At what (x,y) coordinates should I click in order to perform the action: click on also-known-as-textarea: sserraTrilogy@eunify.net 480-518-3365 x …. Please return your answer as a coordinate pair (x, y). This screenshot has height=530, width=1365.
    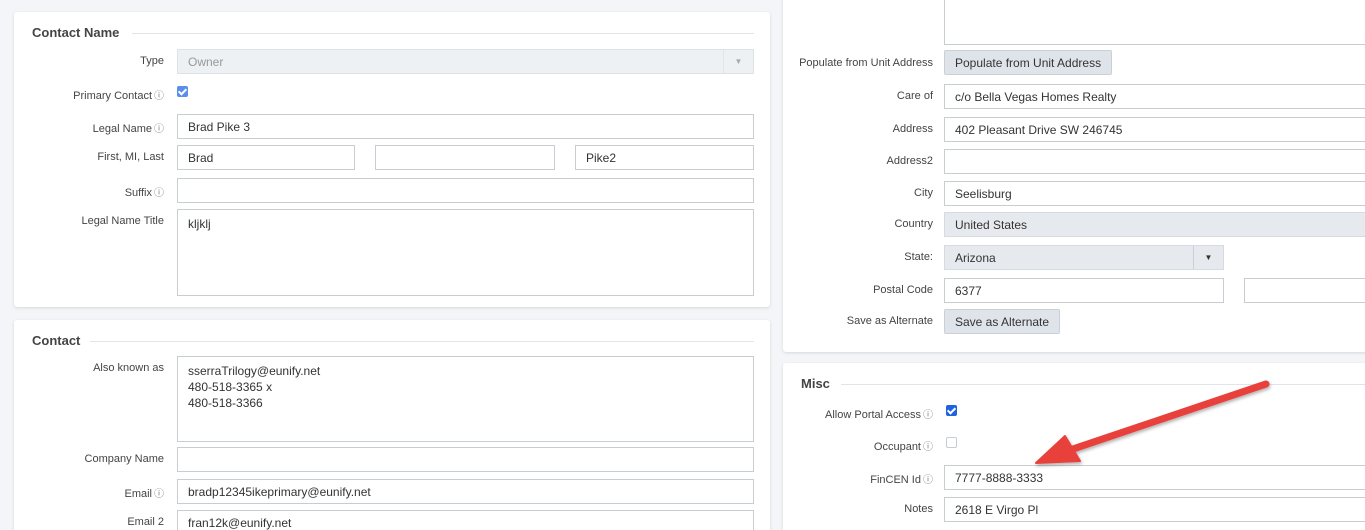
    Looking at the image, I should click on (465, 399).